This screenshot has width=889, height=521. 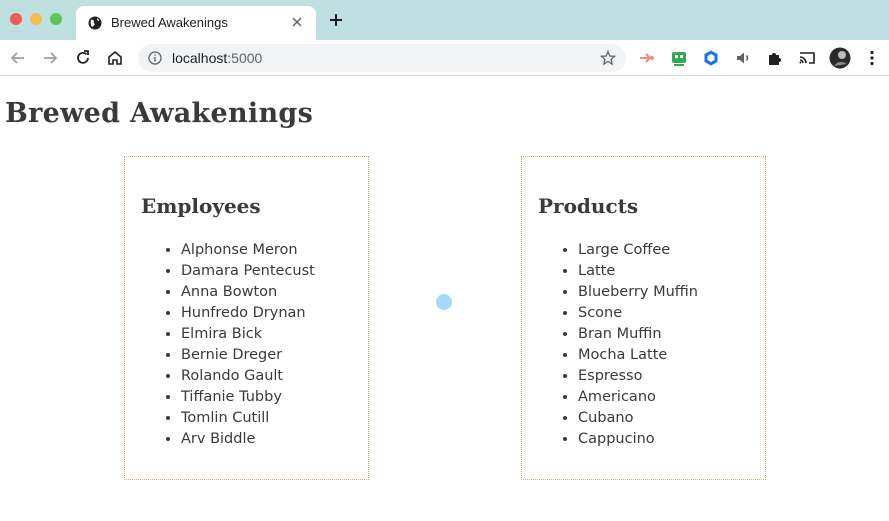 I want to click on close-window-button, so click(x=16, y=19).